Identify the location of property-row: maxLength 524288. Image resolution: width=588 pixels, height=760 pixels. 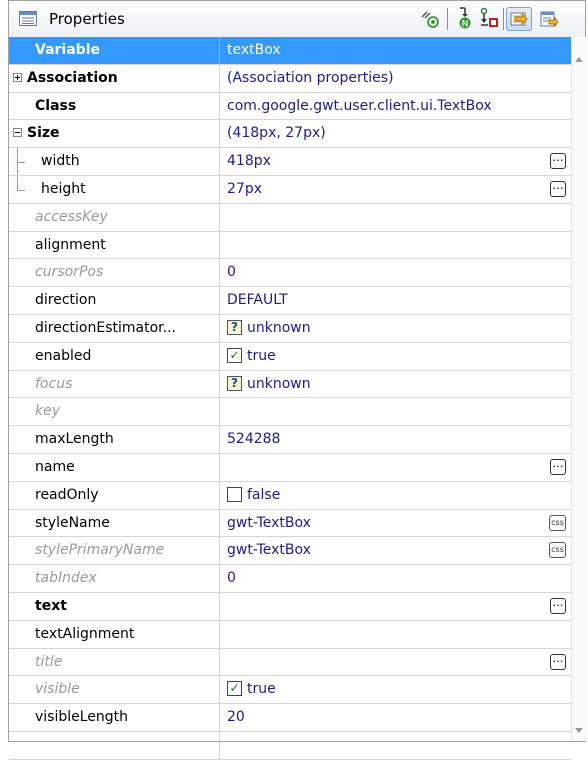
(290, 440).